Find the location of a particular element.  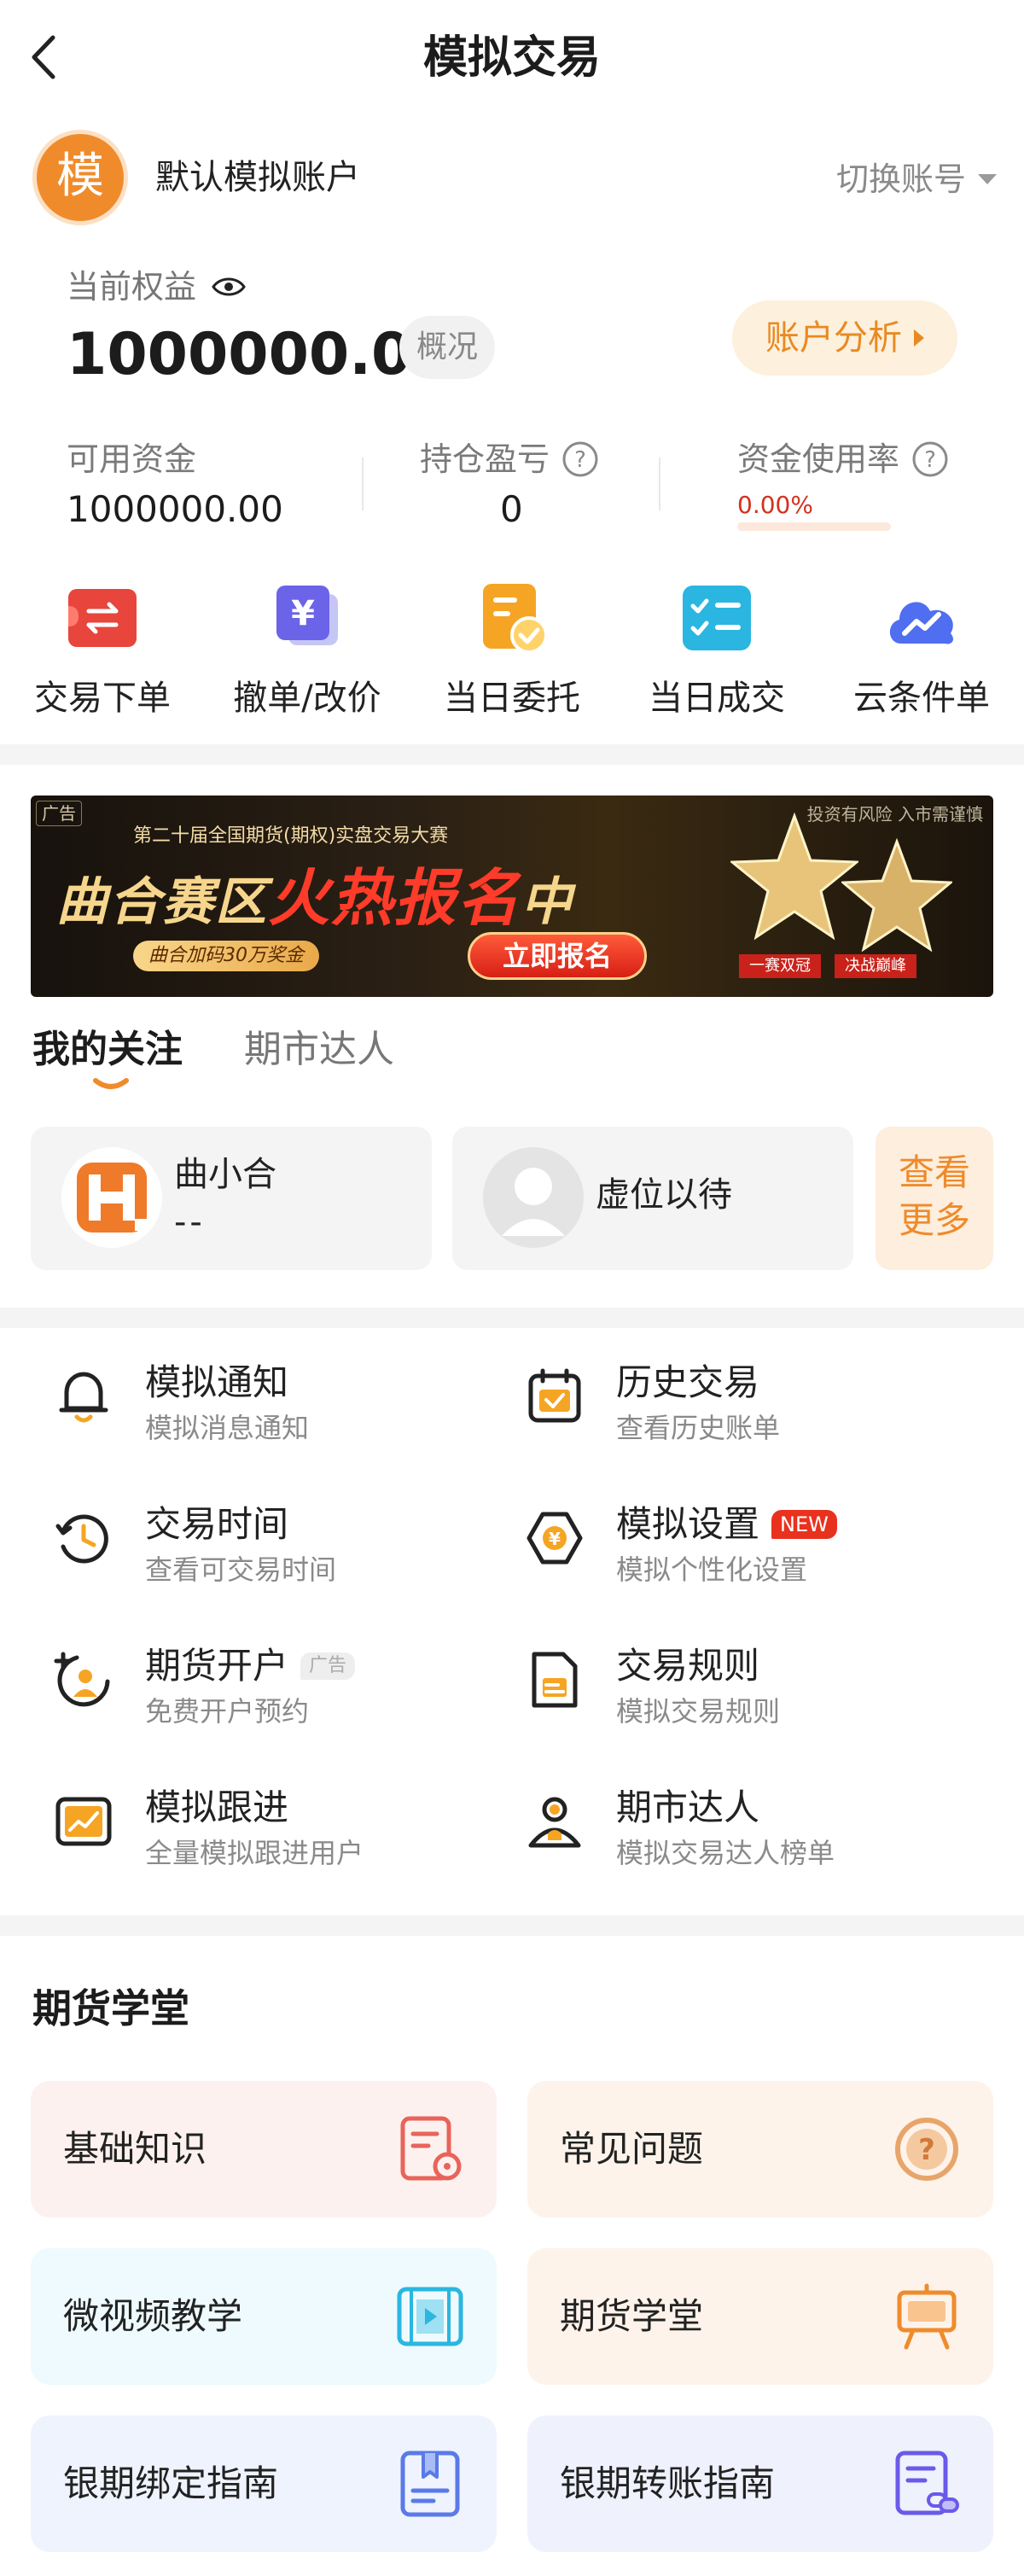

menu-simulation-follow: 模拟跟进 全量模拟跟进用户 is located at coordinates (281, 1837).